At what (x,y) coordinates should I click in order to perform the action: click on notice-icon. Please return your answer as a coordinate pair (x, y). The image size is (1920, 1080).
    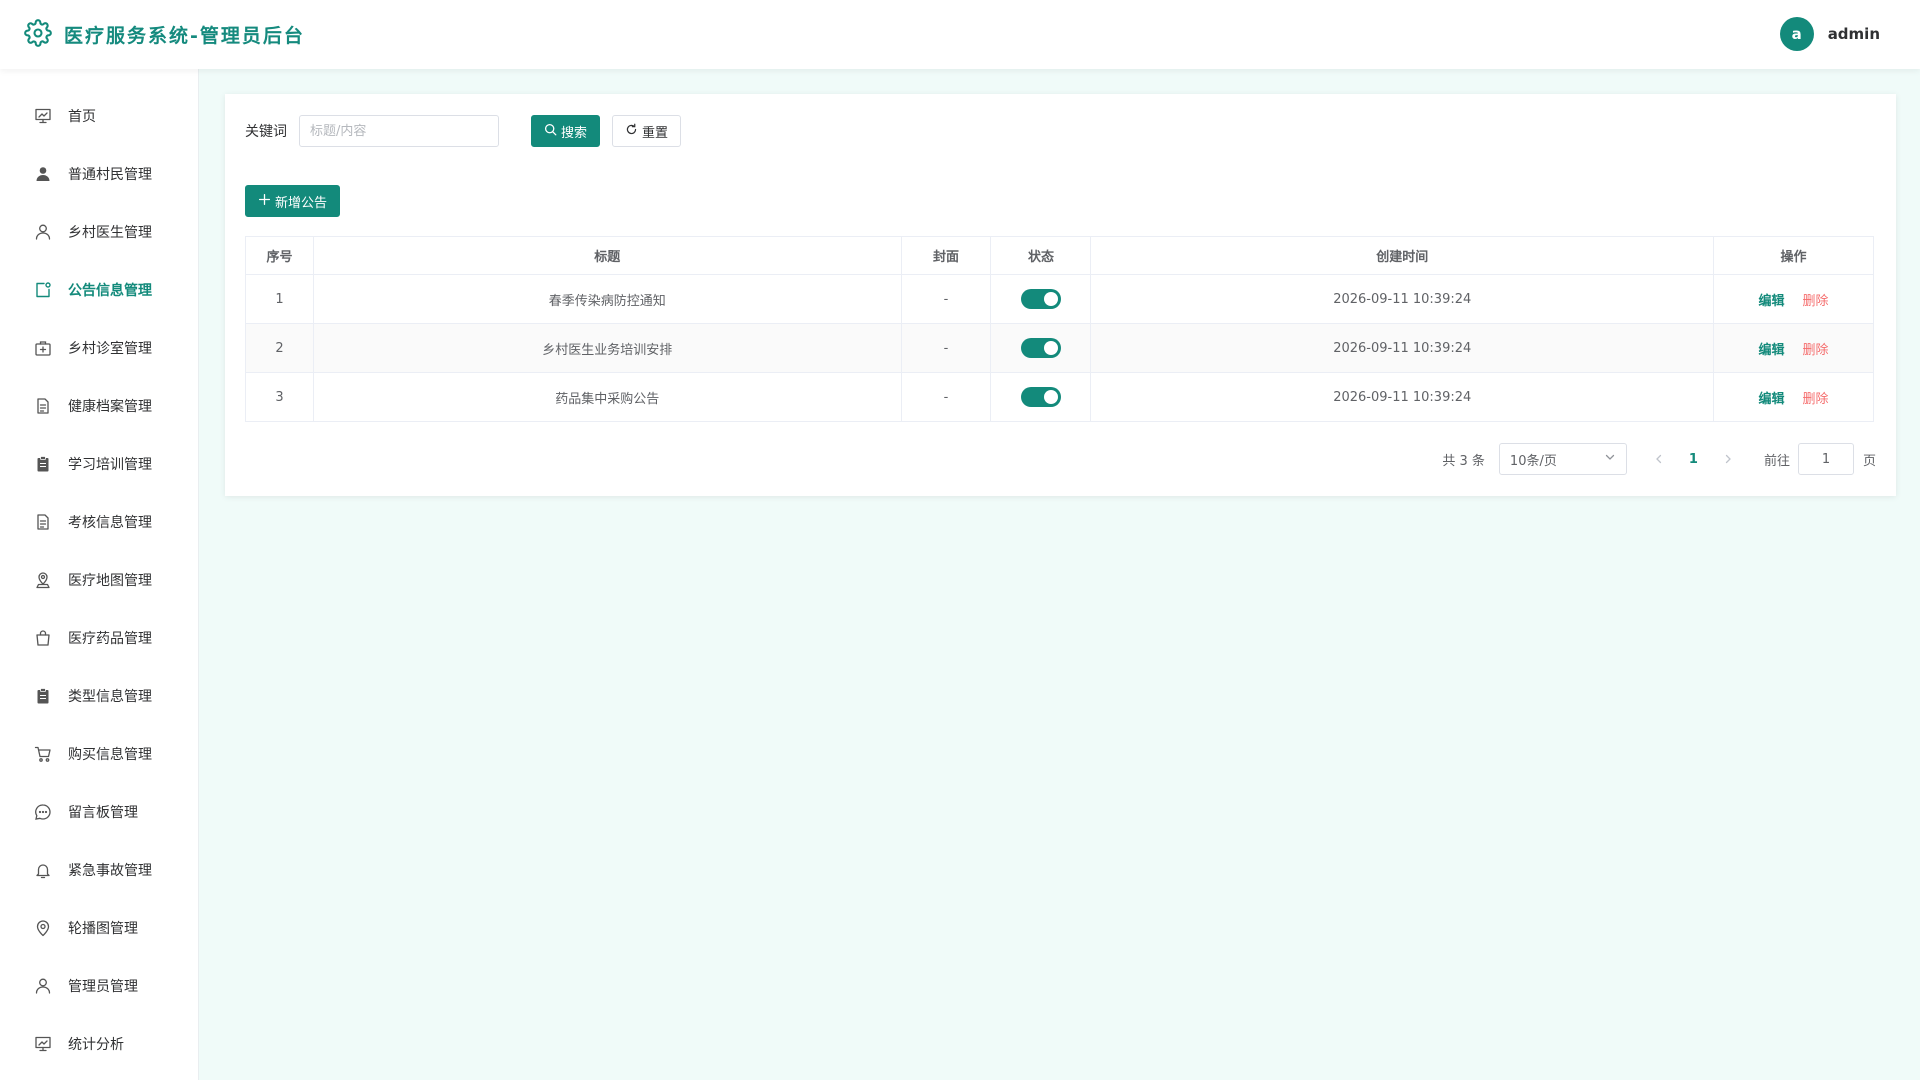
    Looking at the image, I should click on (43, 290).